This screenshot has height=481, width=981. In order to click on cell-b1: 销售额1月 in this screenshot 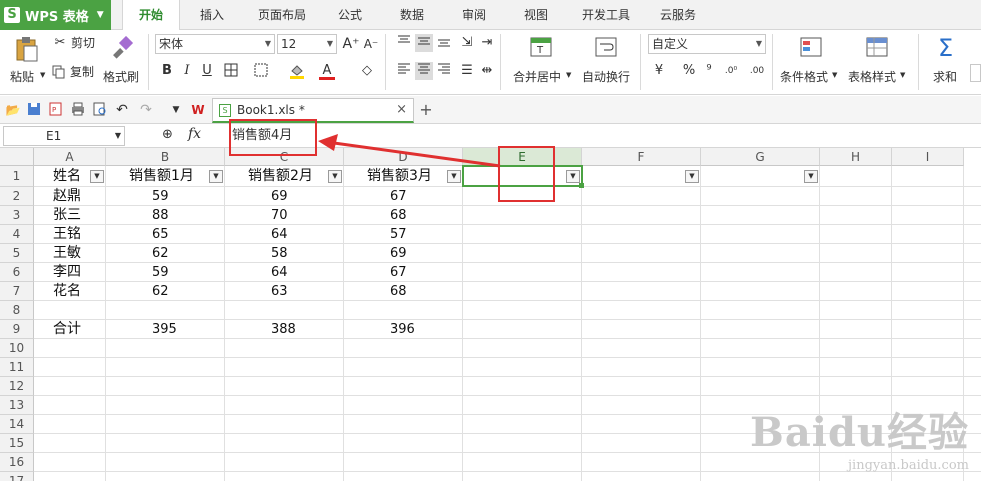, I will do `click(161, 176)`.